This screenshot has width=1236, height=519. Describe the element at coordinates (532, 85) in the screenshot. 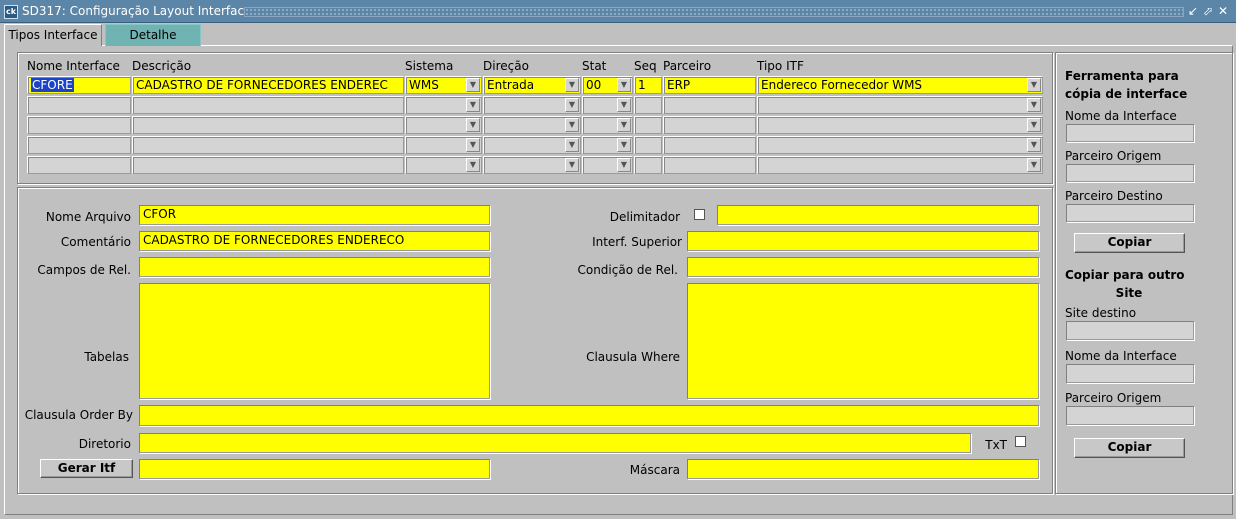

I see `row1-direcao-select: Entrada ▼` at that location.